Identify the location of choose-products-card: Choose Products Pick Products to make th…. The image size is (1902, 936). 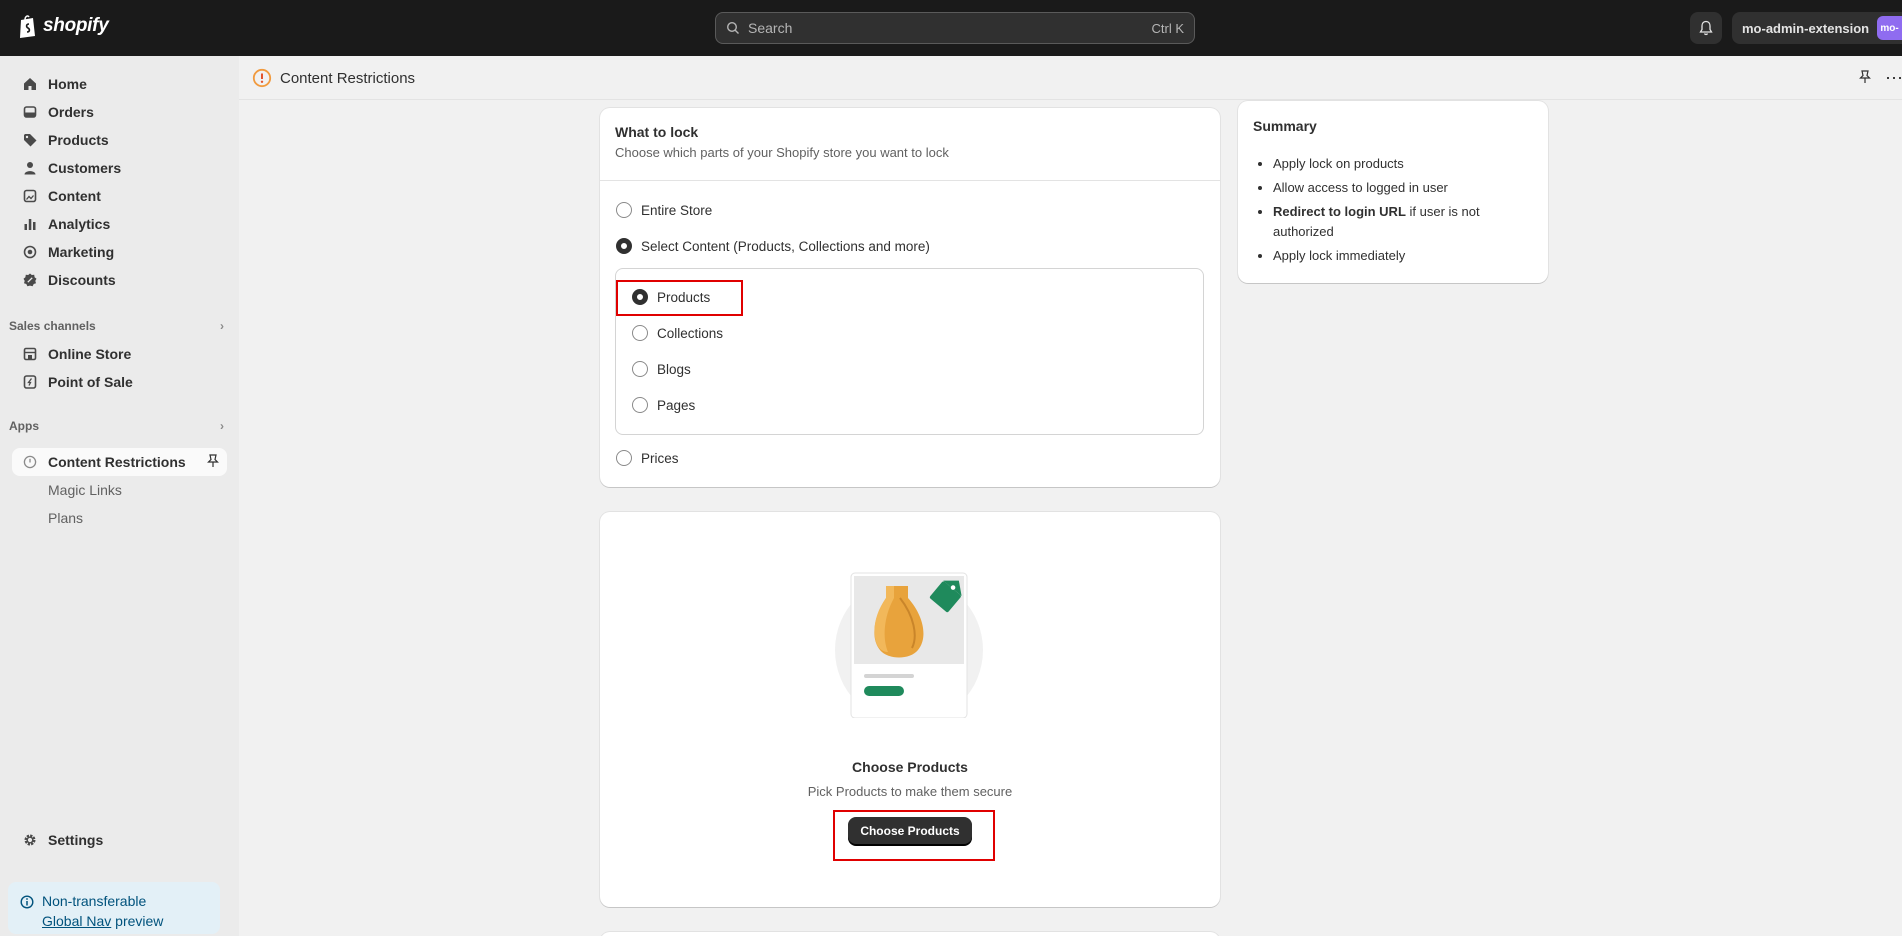
(910, 709).